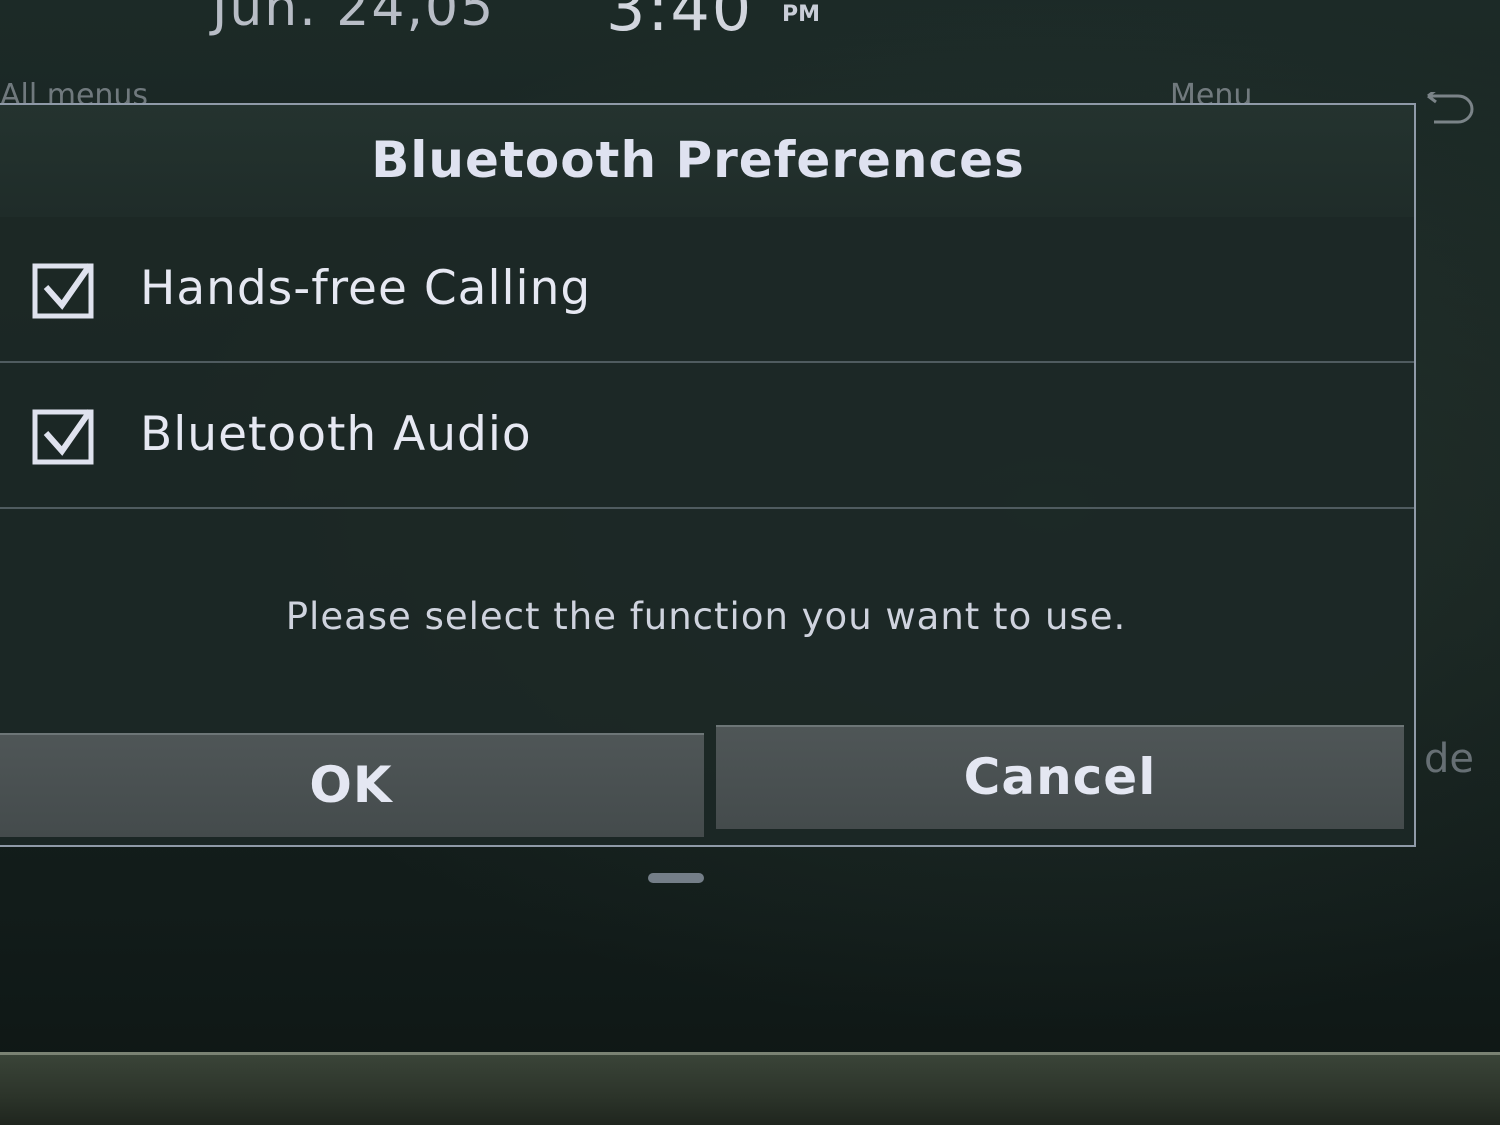 This screenshot has height=1125, width=1500. Describe the element at coordinates (1449, 759) in the screenshot. I see `background-right-label: de` at that location.